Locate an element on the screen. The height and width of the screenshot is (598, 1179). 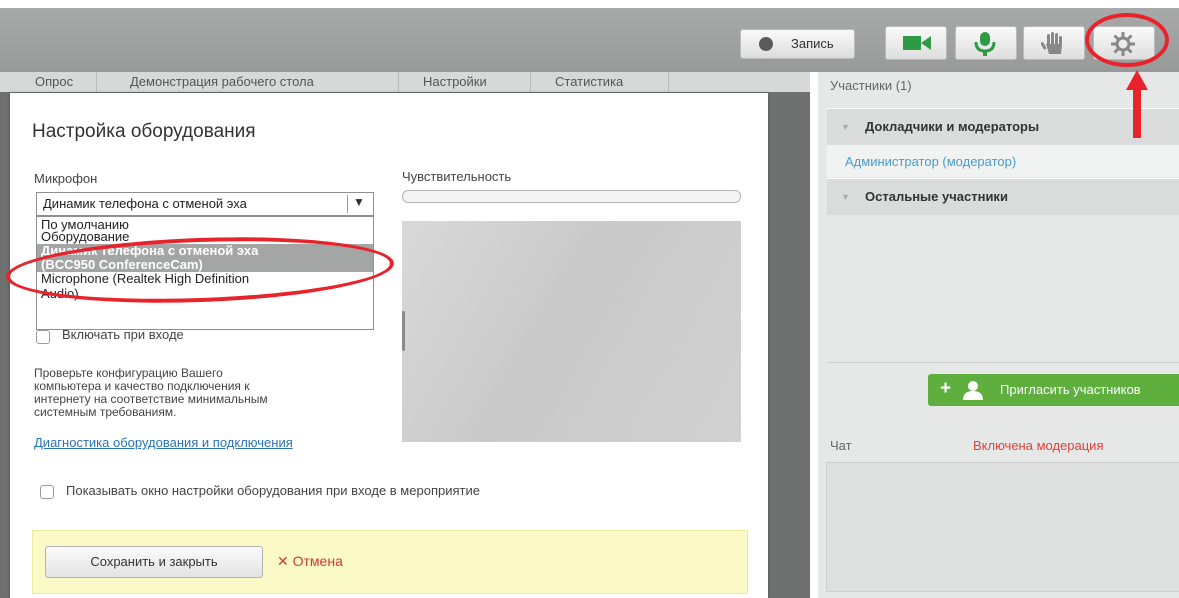
microphone-select: Динамик телефона с отменой эха ▼ is located at coordinates (205, 204).